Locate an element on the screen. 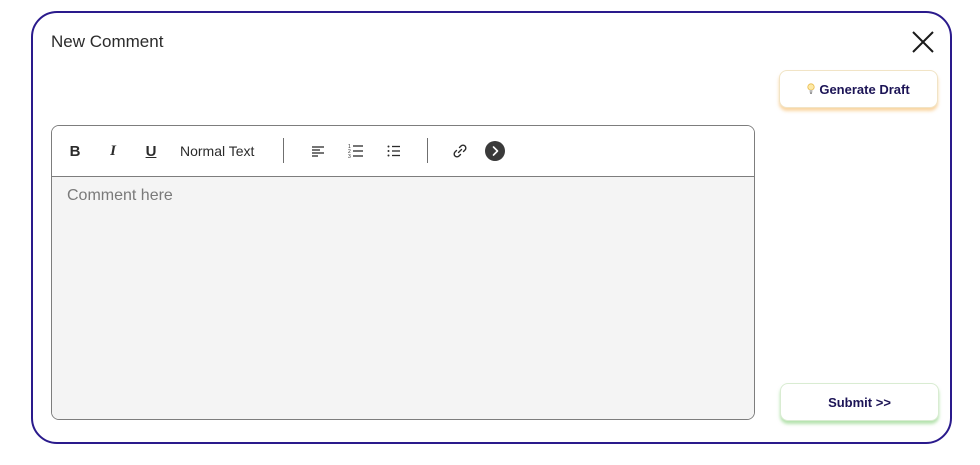  italic-button: I is located at coordinates (113, 151).